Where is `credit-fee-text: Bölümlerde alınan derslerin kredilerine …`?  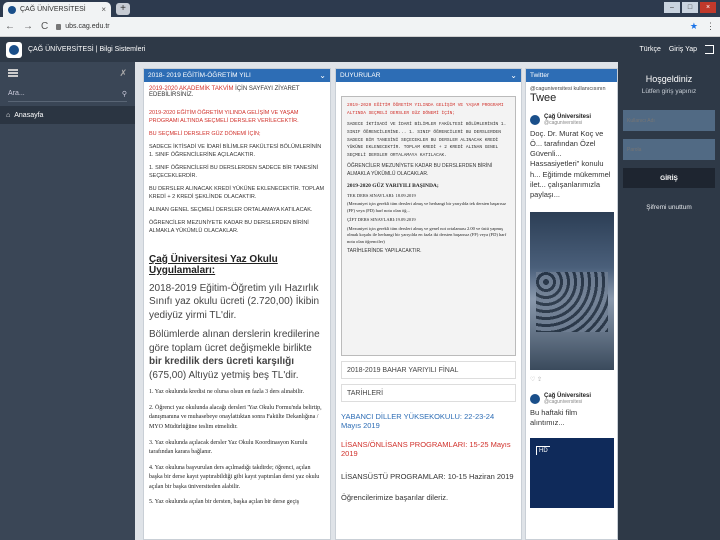 credit-fee-text: Bölümlerde alınan derslerin kredilerine … is located at coordinates (234, 341).